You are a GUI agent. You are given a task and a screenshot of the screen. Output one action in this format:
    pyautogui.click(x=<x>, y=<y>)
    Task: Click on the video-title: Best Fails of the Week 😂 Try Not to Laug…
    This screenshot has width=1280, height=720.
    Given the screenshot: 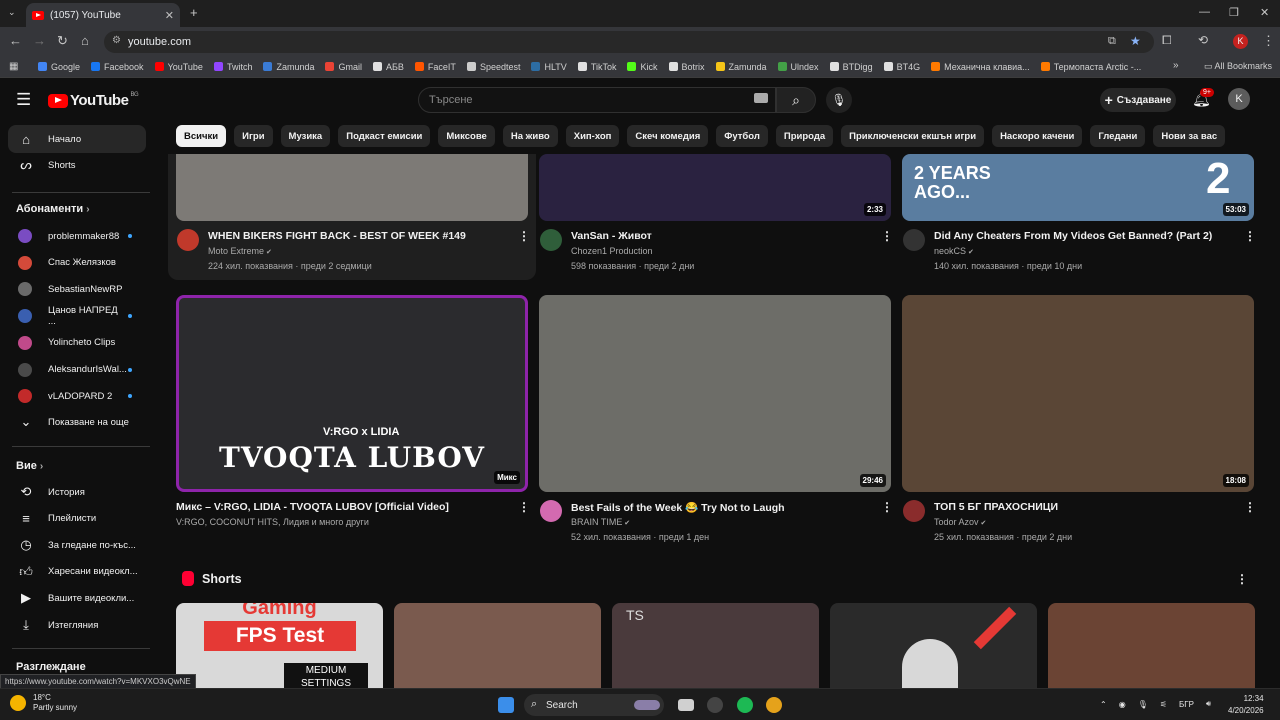 What is the action you would take?
    pyautogui.click(x=678, y=507)
    